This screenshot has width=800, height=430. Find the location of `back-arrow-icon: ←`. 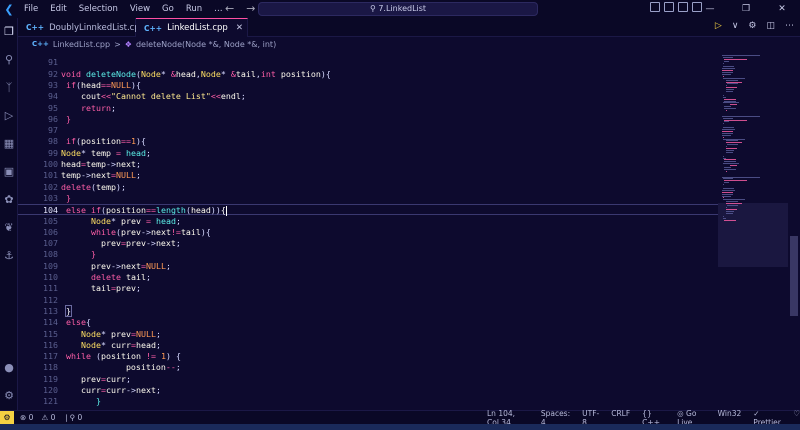

back-arrow-icon: ← is located at coordinates (229, 9).